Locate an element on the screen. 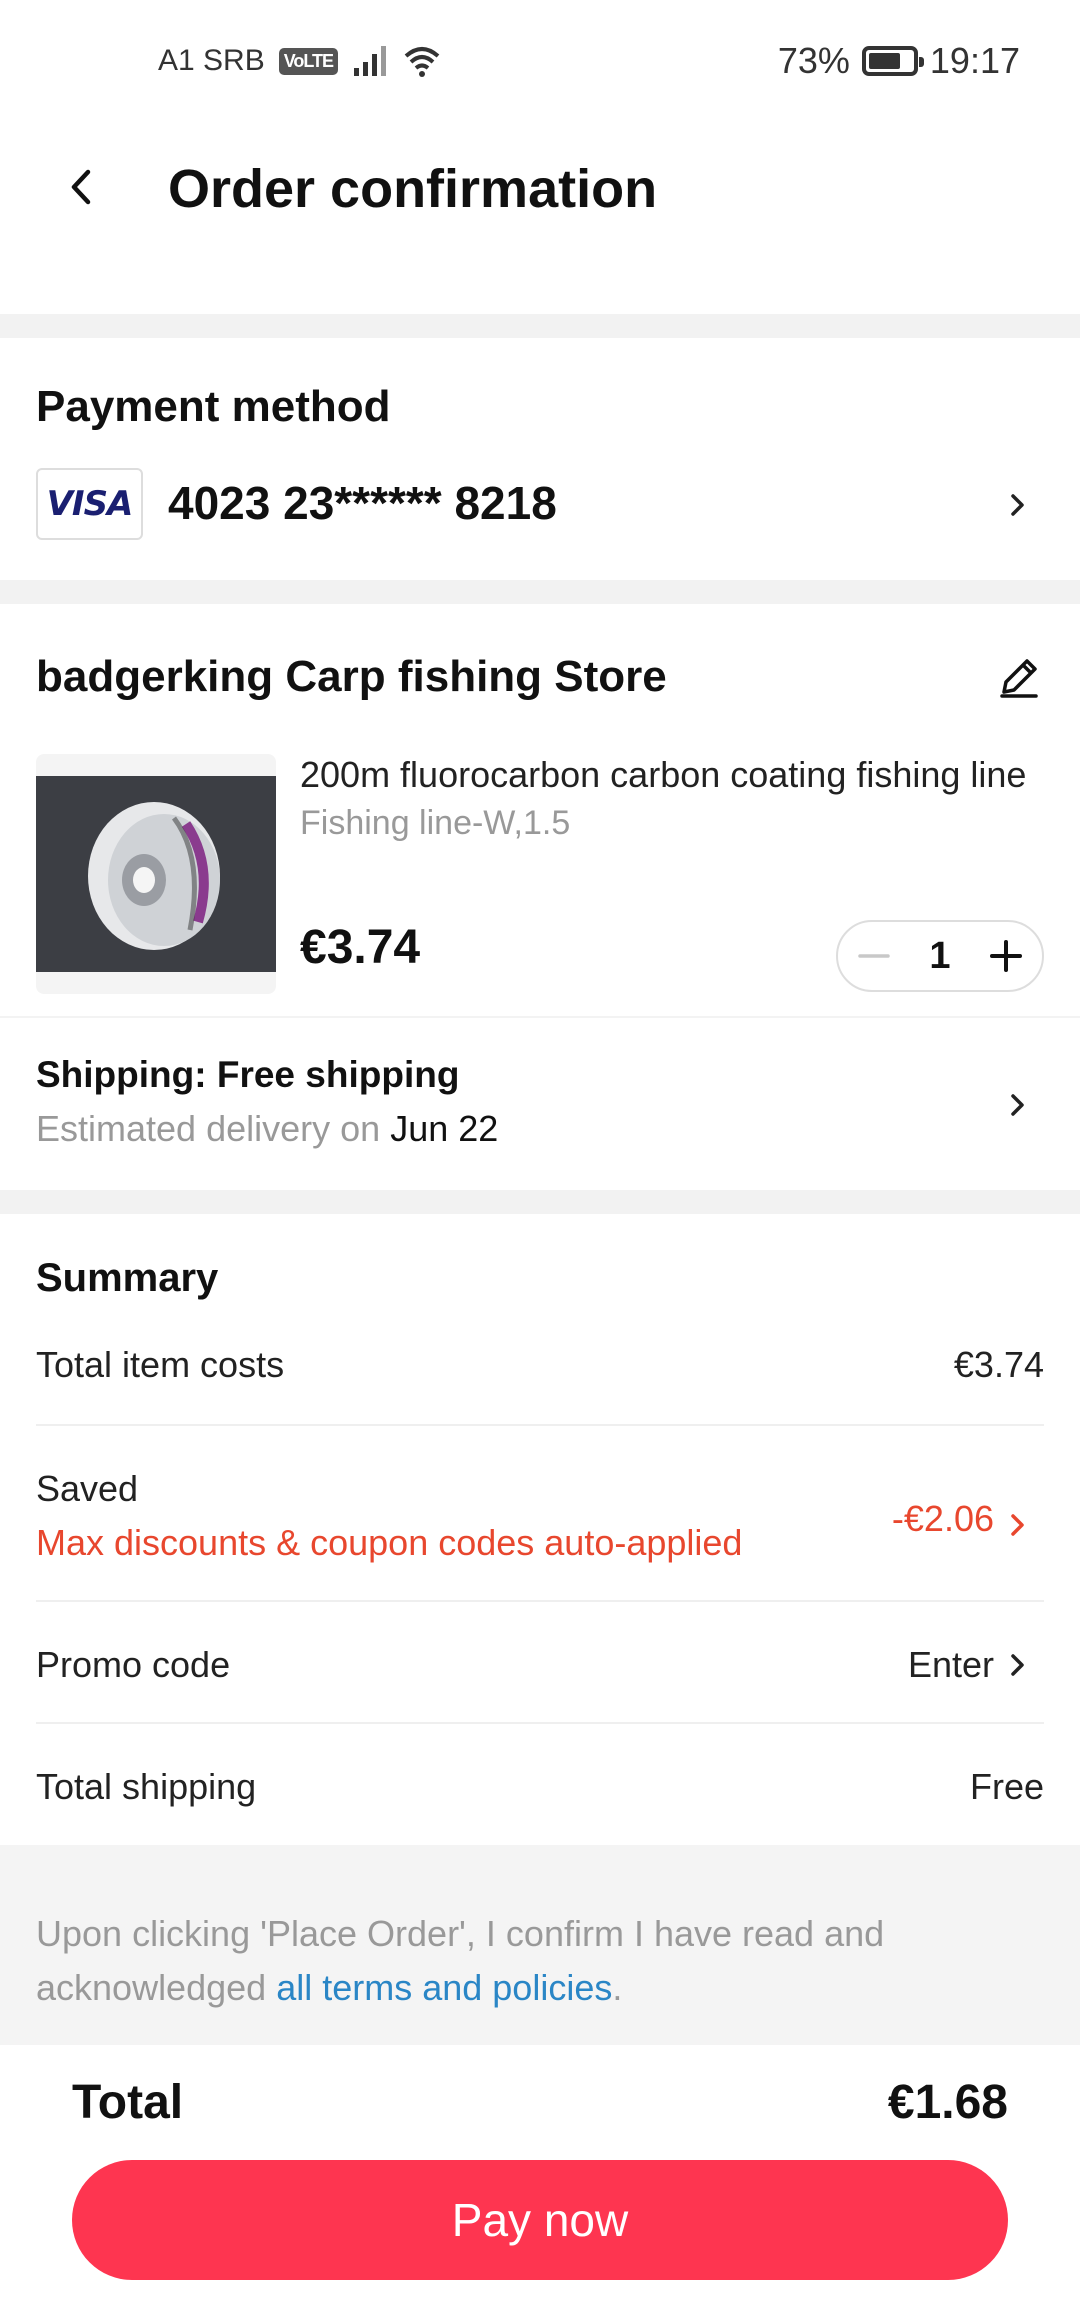  promo-code-label: Promo code is located at coordinates (133, 1664).